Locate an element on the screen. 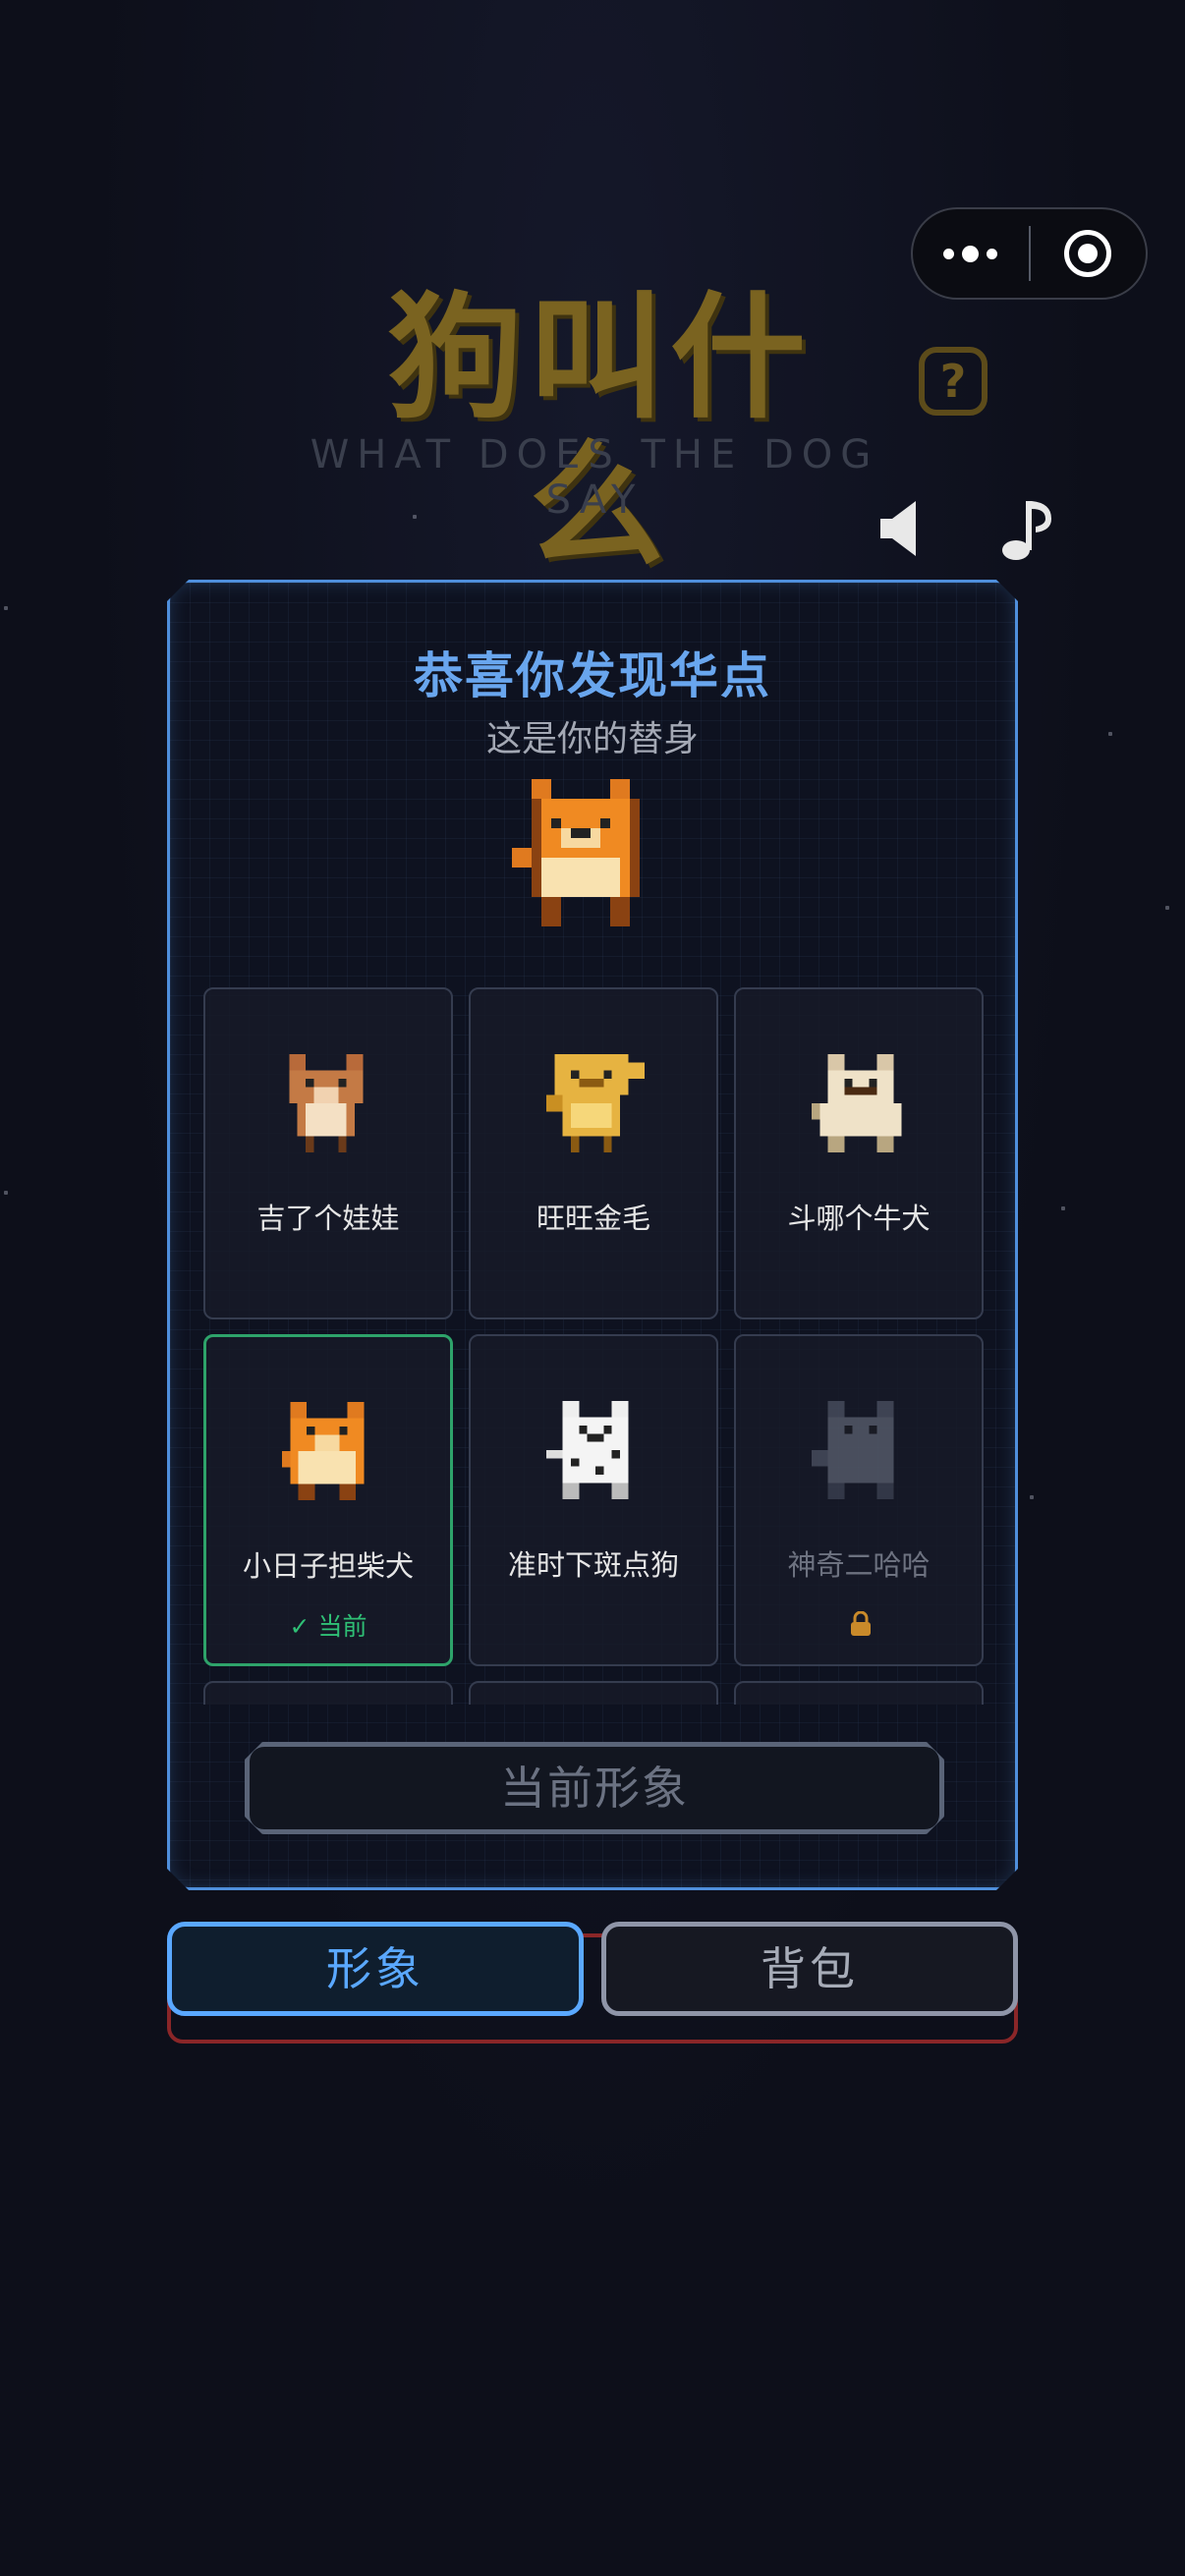 Image resolution: width=1185 pixels, height=2576 pixels. more-button is located at coordinates (971, 253).